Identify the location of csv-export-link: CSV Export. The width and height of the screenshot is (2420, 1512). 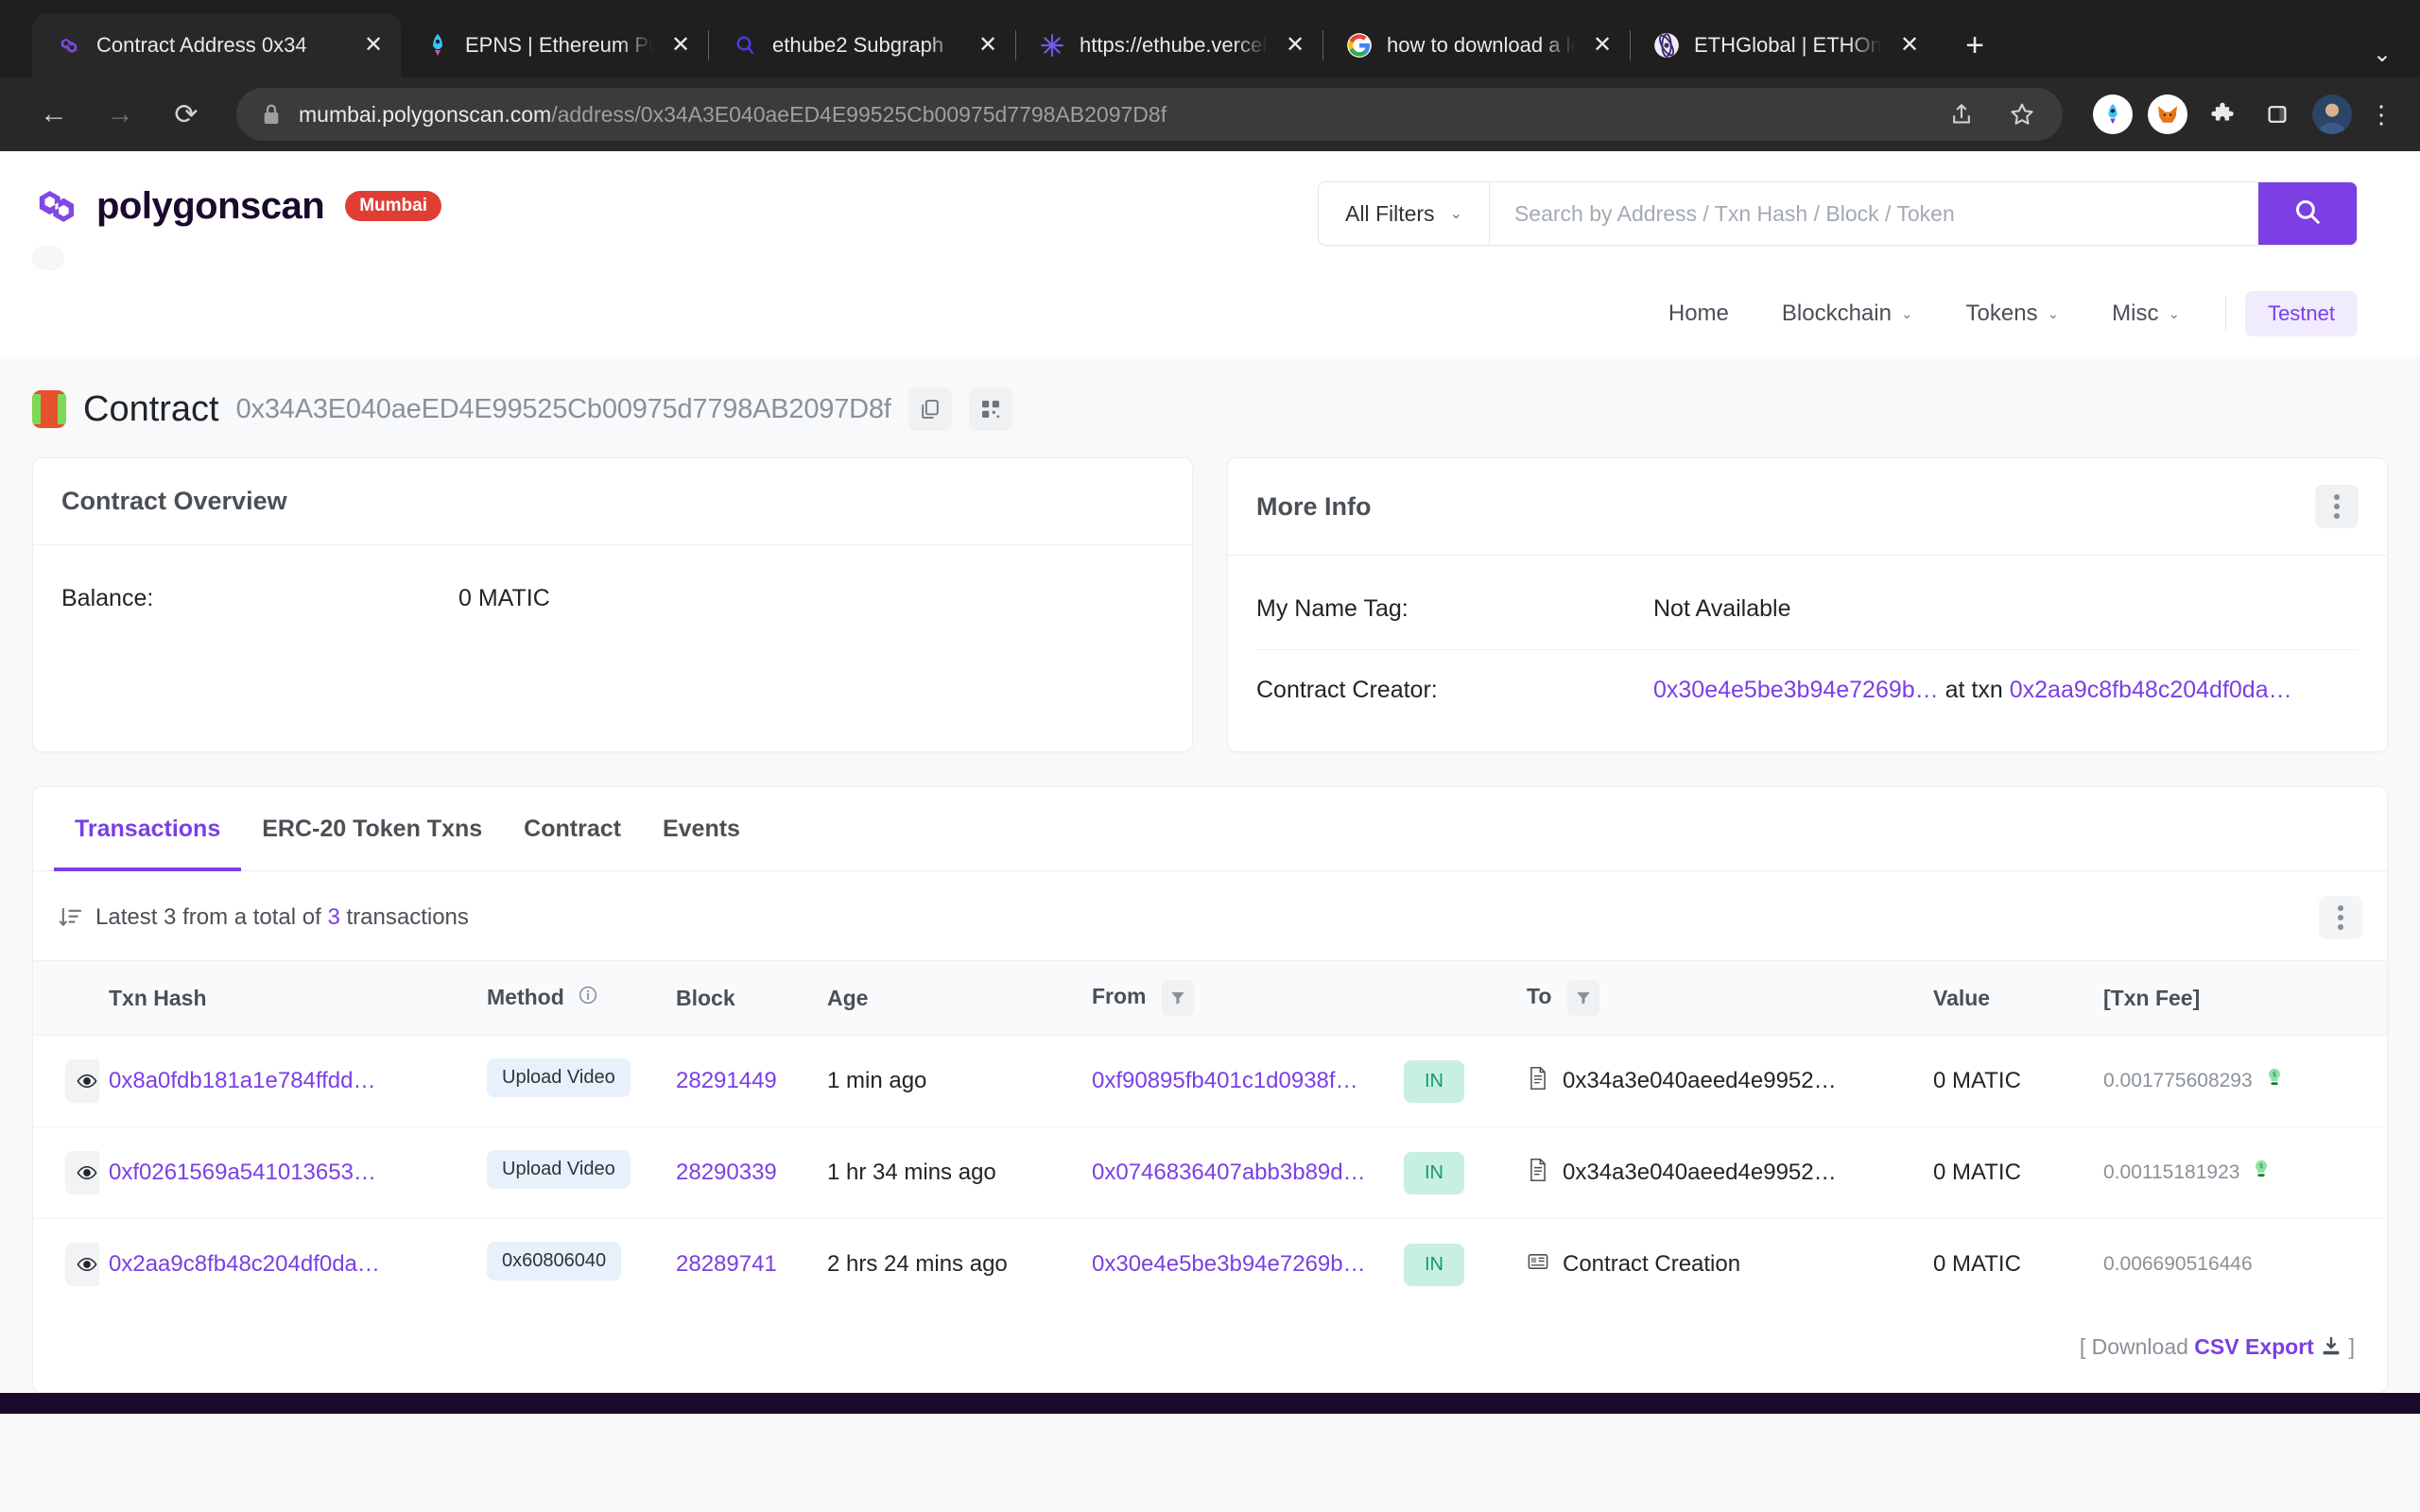
(2254, 1346).